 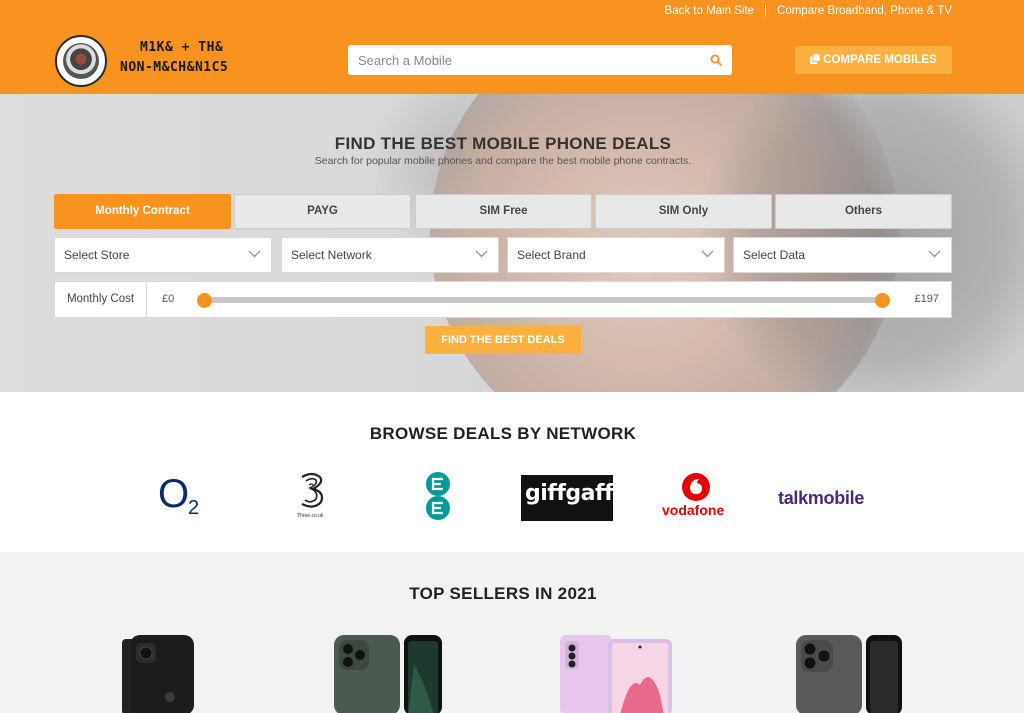 I want to click on logo-line-2: NON-M&CH&N1C5, so click(x=174, y=67).